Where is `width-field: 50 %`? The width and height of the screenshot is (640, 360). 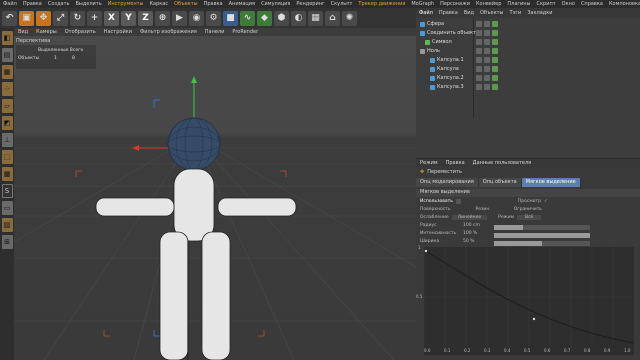 width-field: 50 % is located at coordinates (478, 241).